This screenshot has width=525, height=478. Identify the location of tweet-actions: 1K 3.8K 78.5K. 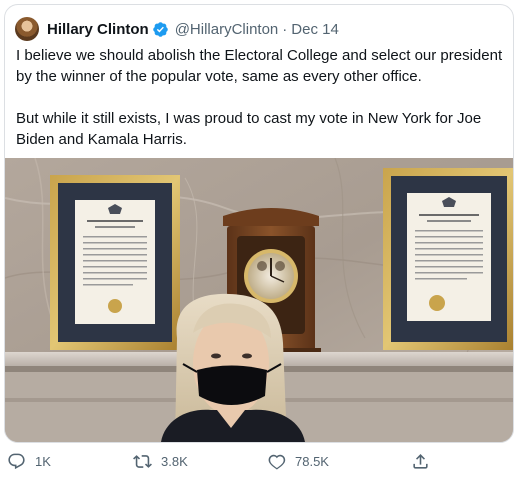
(262, 461).